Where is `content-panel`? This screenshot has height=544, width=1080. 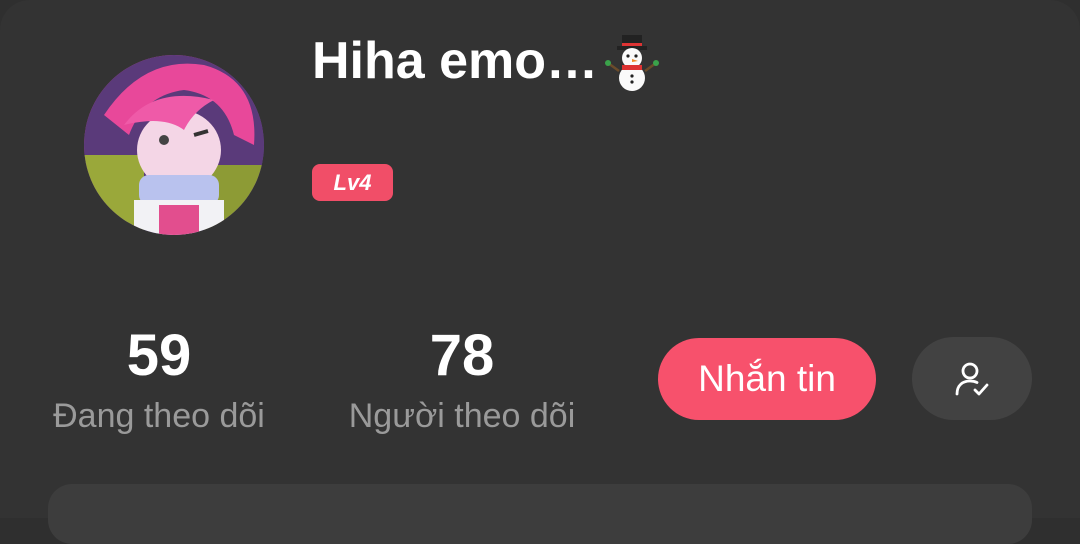 content-panel is located at coordinates (540, 514).